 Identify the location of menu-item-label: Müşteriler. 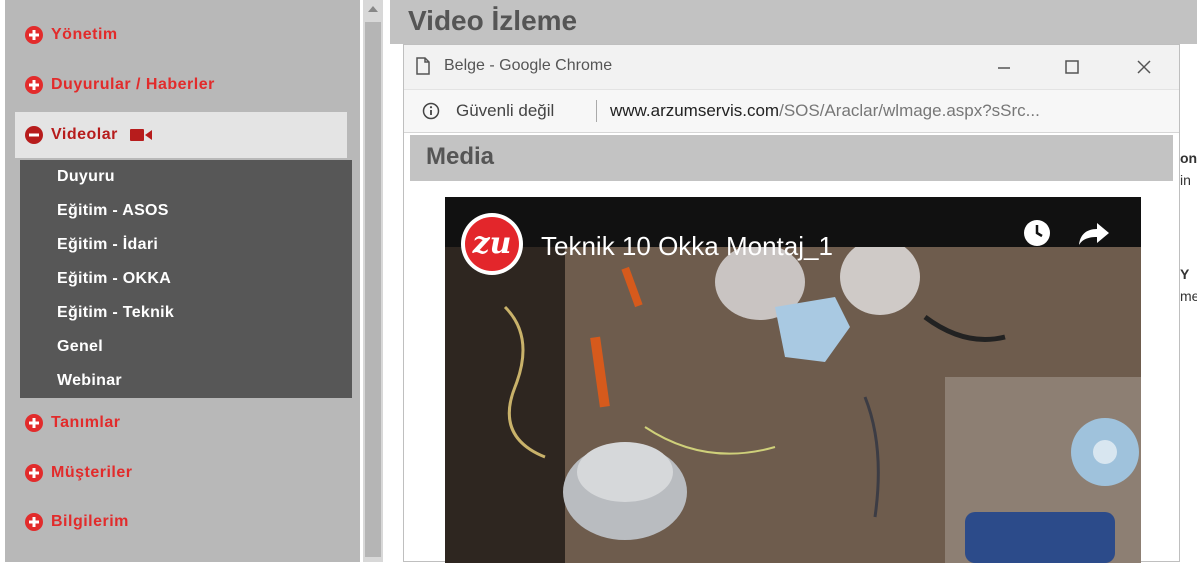
(92, 472).